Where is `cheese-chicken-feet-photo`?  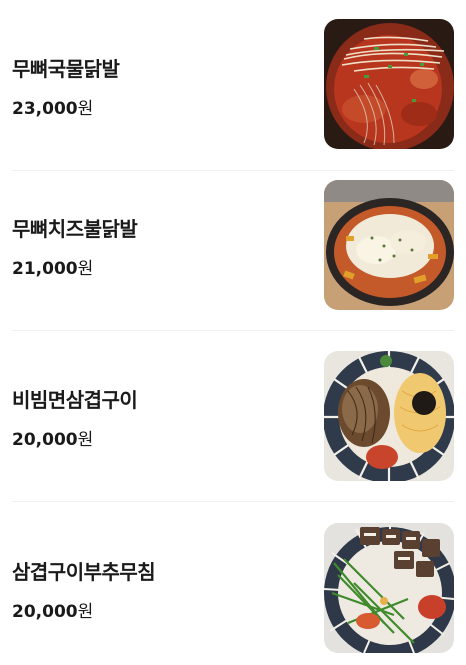
cheese-chicken-feet-photo is located at coordinates (389, 245).